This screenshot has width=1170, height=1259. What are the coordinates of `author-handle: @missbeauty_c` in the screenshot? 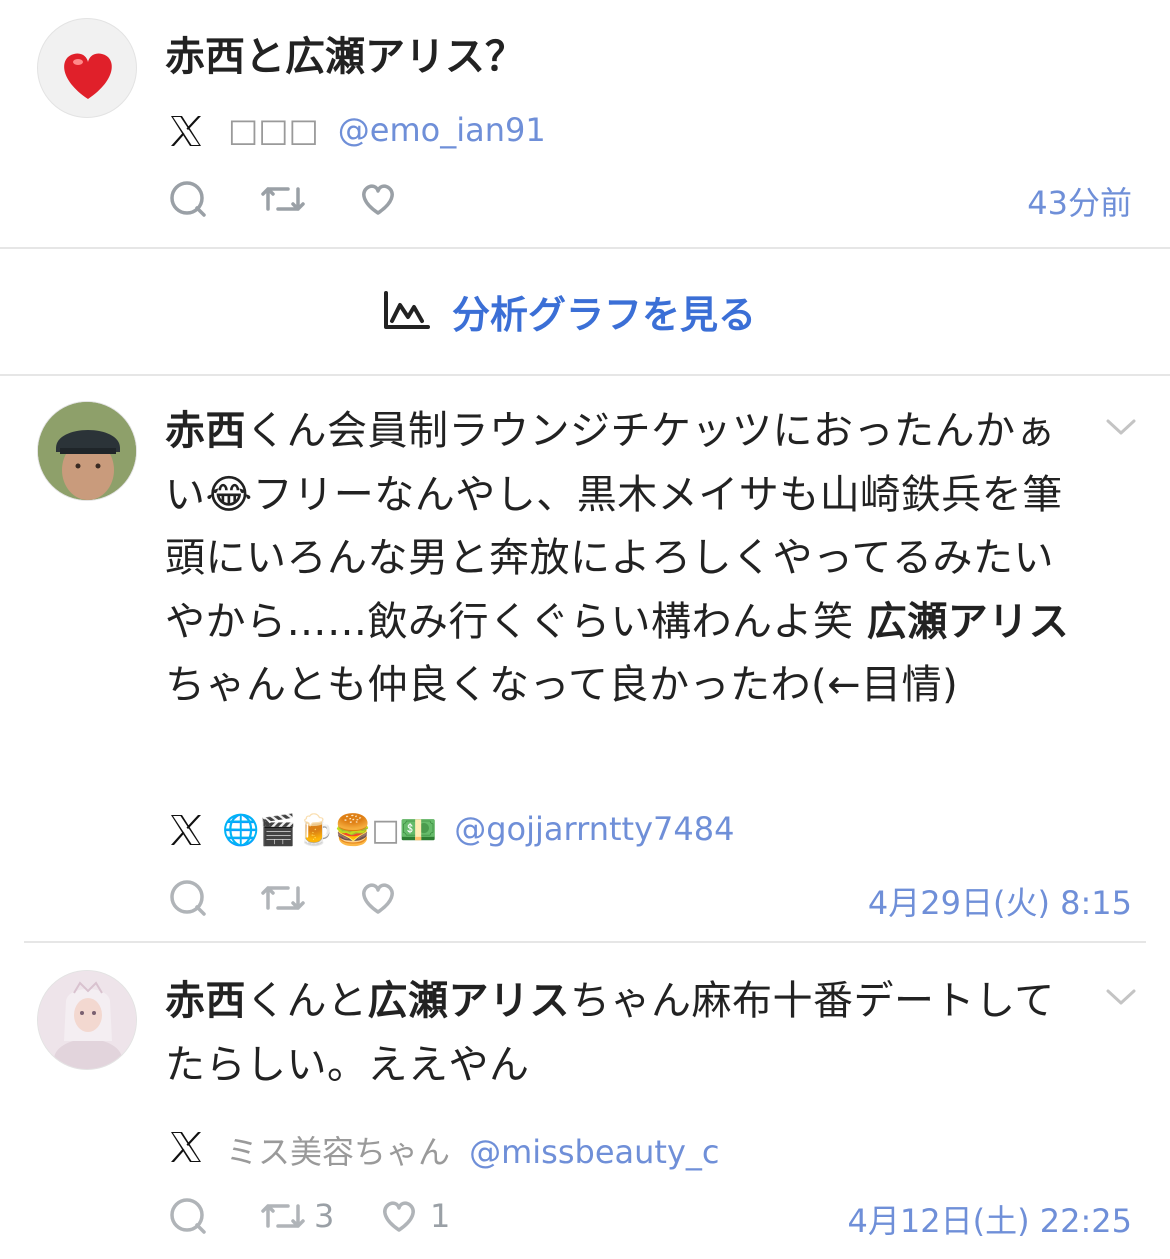 It's located at (594, 1152).